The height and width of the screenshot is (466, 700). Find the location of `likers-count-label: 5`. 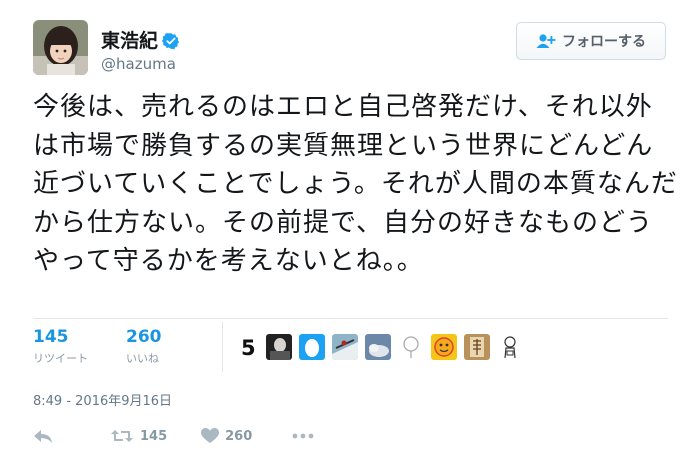

likers-count-label: 5 is located at coordinates (248, 348).